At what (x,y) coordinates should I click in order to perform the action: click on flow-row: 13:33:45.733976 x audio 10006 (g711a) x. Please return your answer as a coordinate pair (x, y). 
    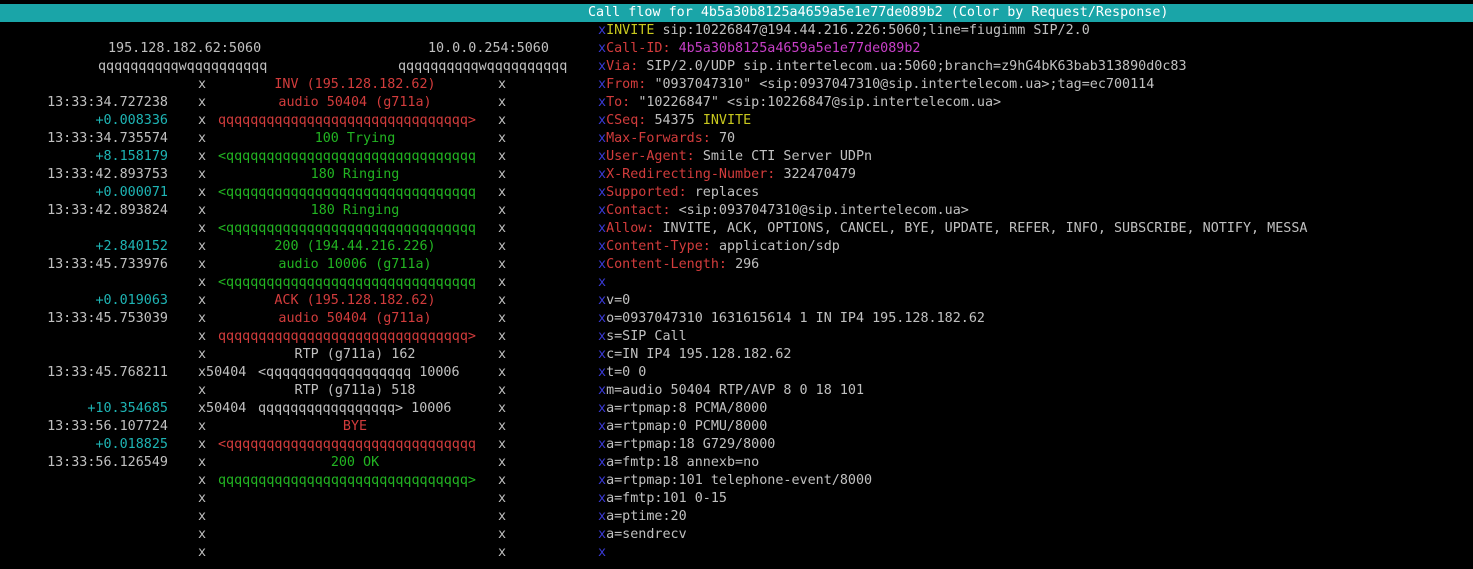
    Looking at the image, I should click on (297, 265).